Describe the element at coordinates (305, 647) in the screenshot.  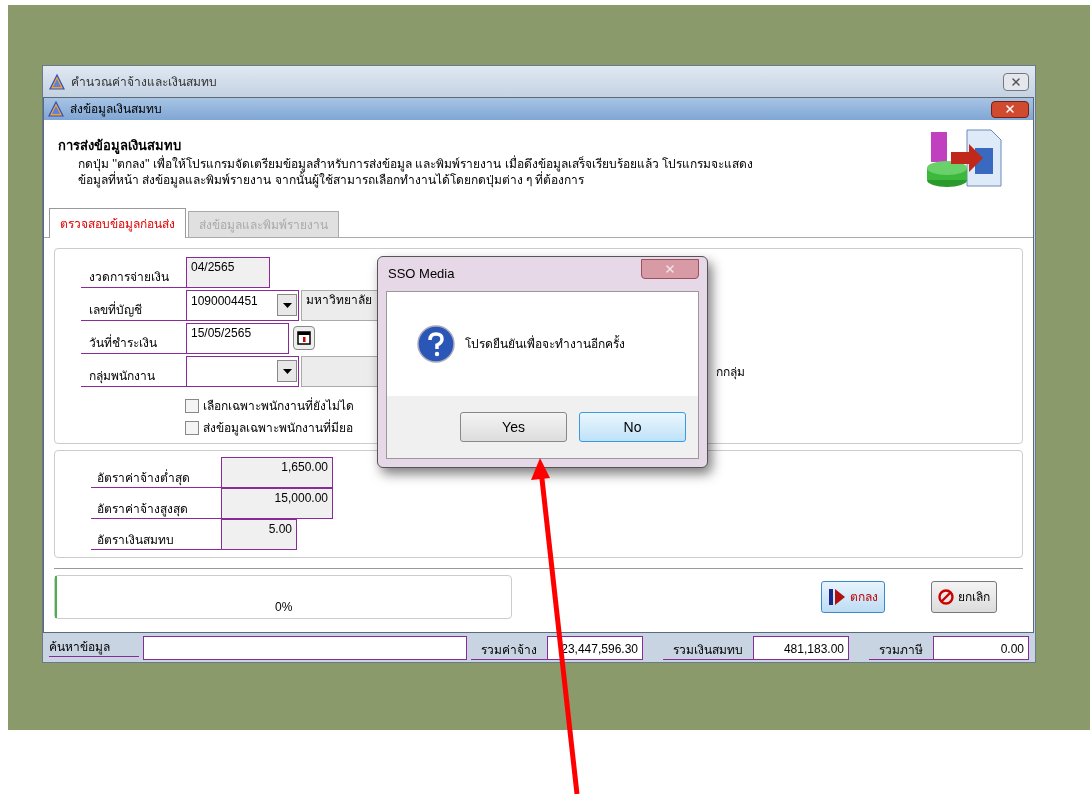
I see `search-field` at that location.